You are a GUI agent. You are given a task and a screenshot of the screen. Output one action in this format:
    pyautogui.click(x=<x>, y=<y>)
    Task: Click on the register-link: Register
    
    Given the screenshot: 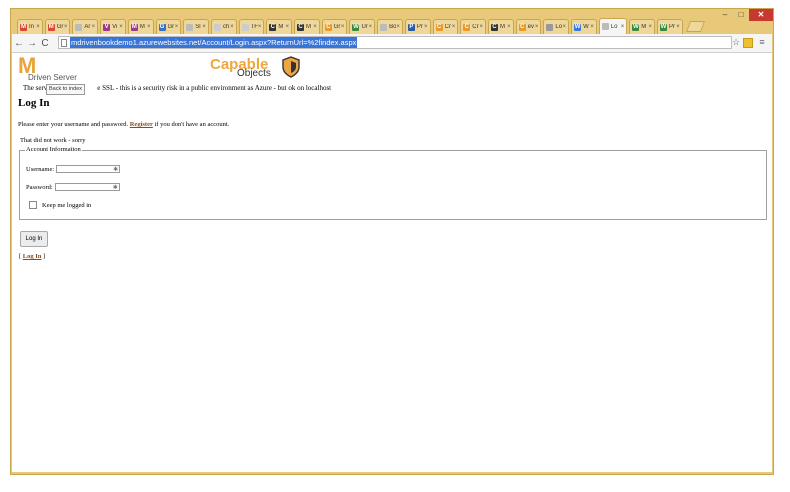 What is the action you would take?
    pyautogui.click(x=141, y=124)
    